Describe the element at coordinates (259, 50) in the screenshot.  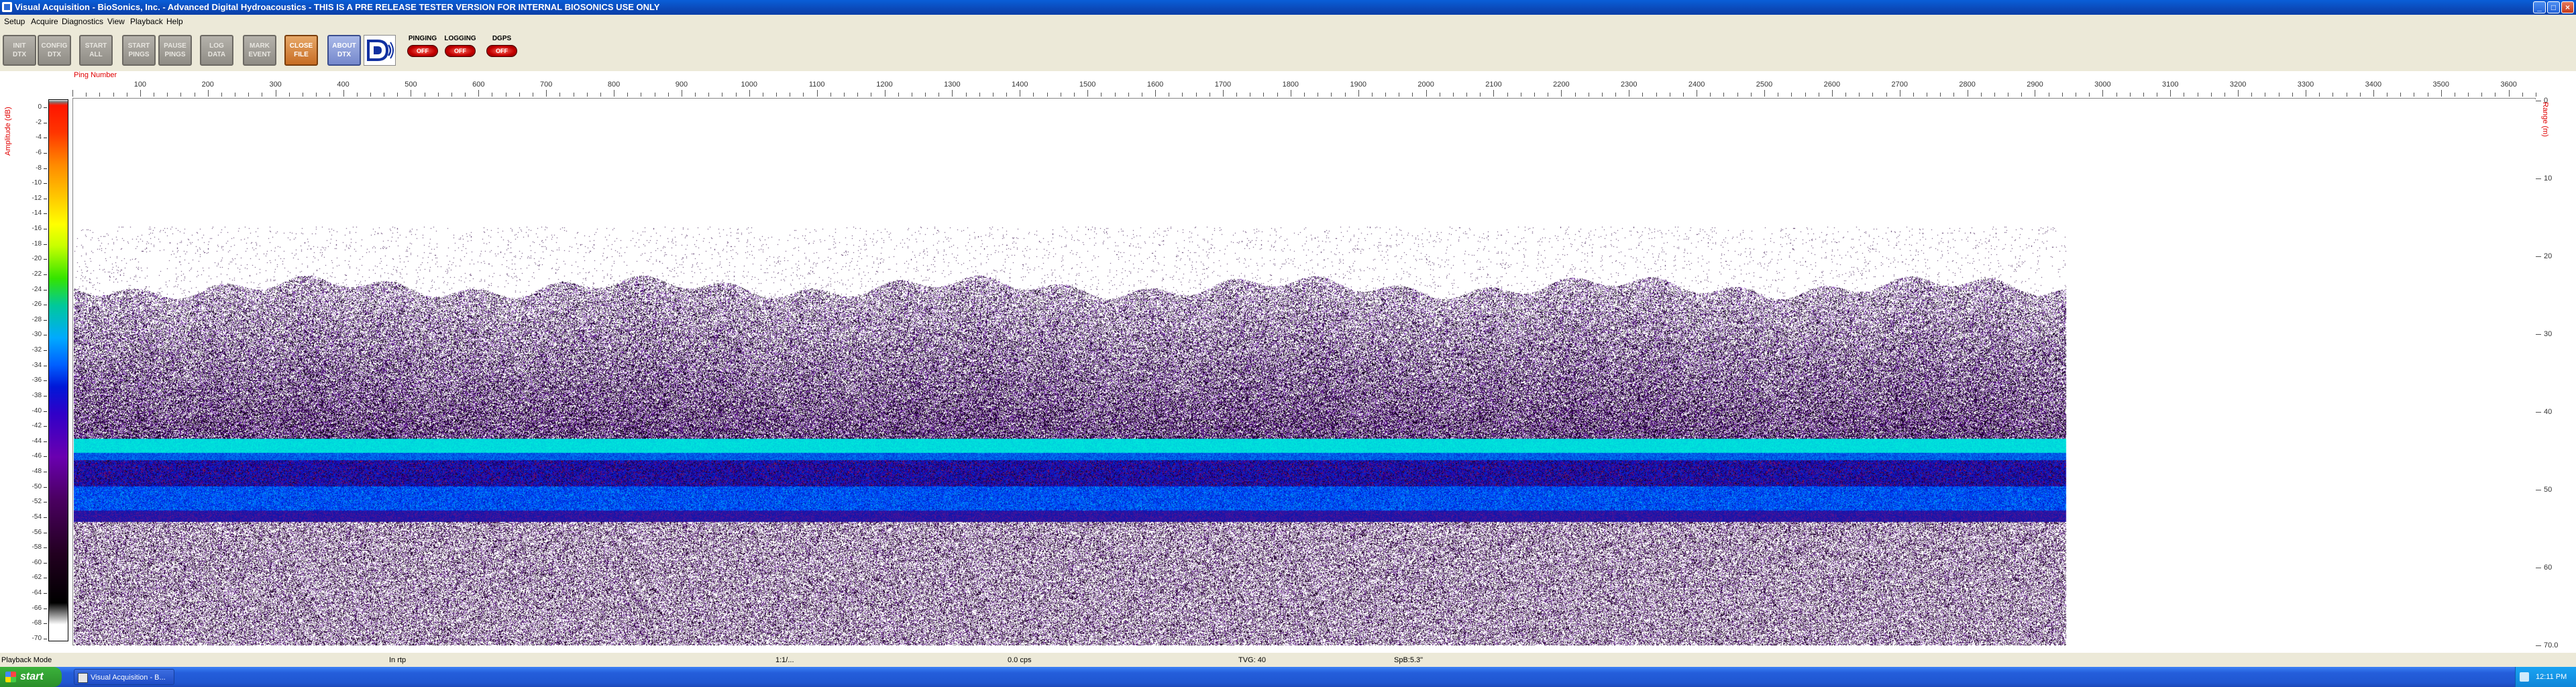
I see `mark-event-button: MARK EVENT` at that location.